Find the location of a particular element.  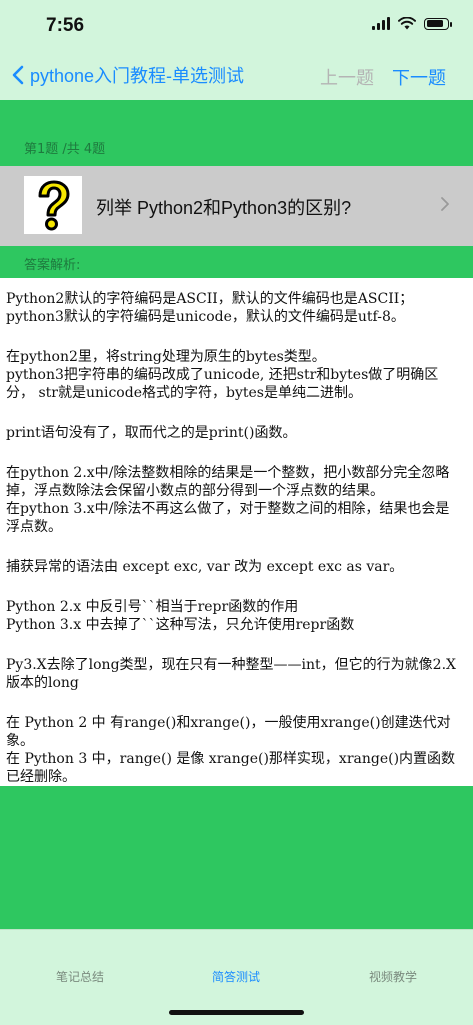

tab-video-tutorial: 视频教学 is located at coordinates (393, 976).